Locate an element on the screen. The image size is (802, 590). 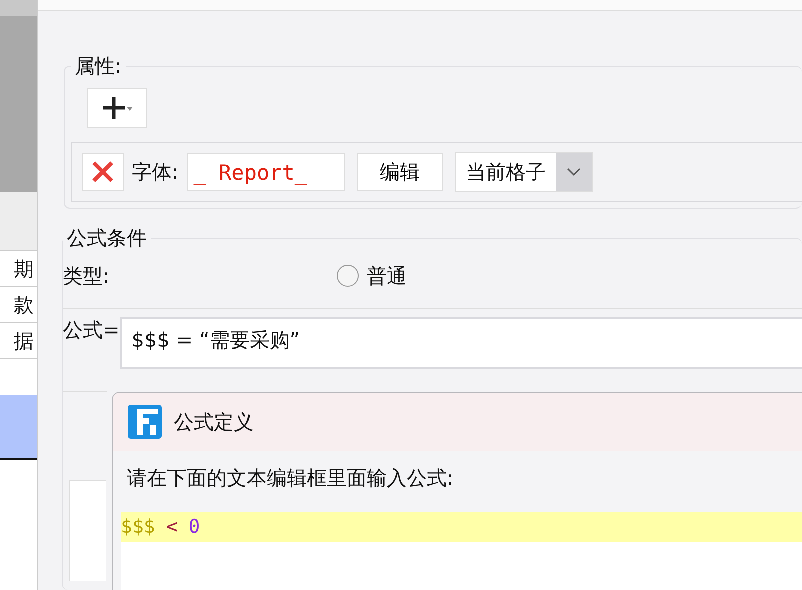
formula-editor: $$$ < 0 is located at coordinates (461, 551).